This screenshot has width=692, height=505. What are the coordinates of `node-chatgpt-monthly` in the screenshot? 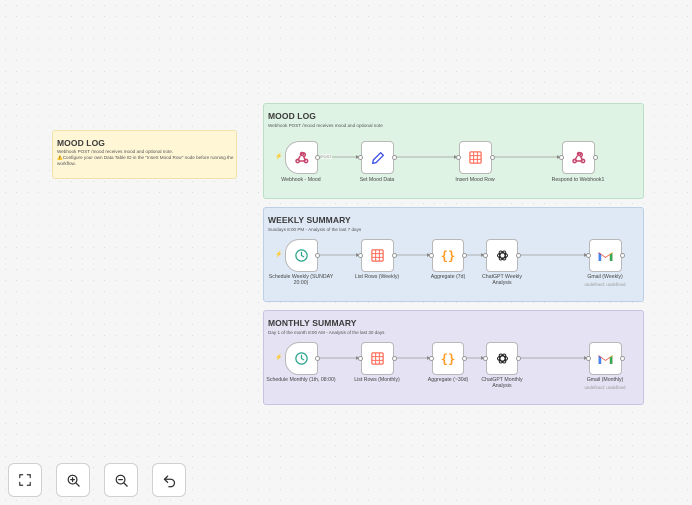 It's located at (502, 358).